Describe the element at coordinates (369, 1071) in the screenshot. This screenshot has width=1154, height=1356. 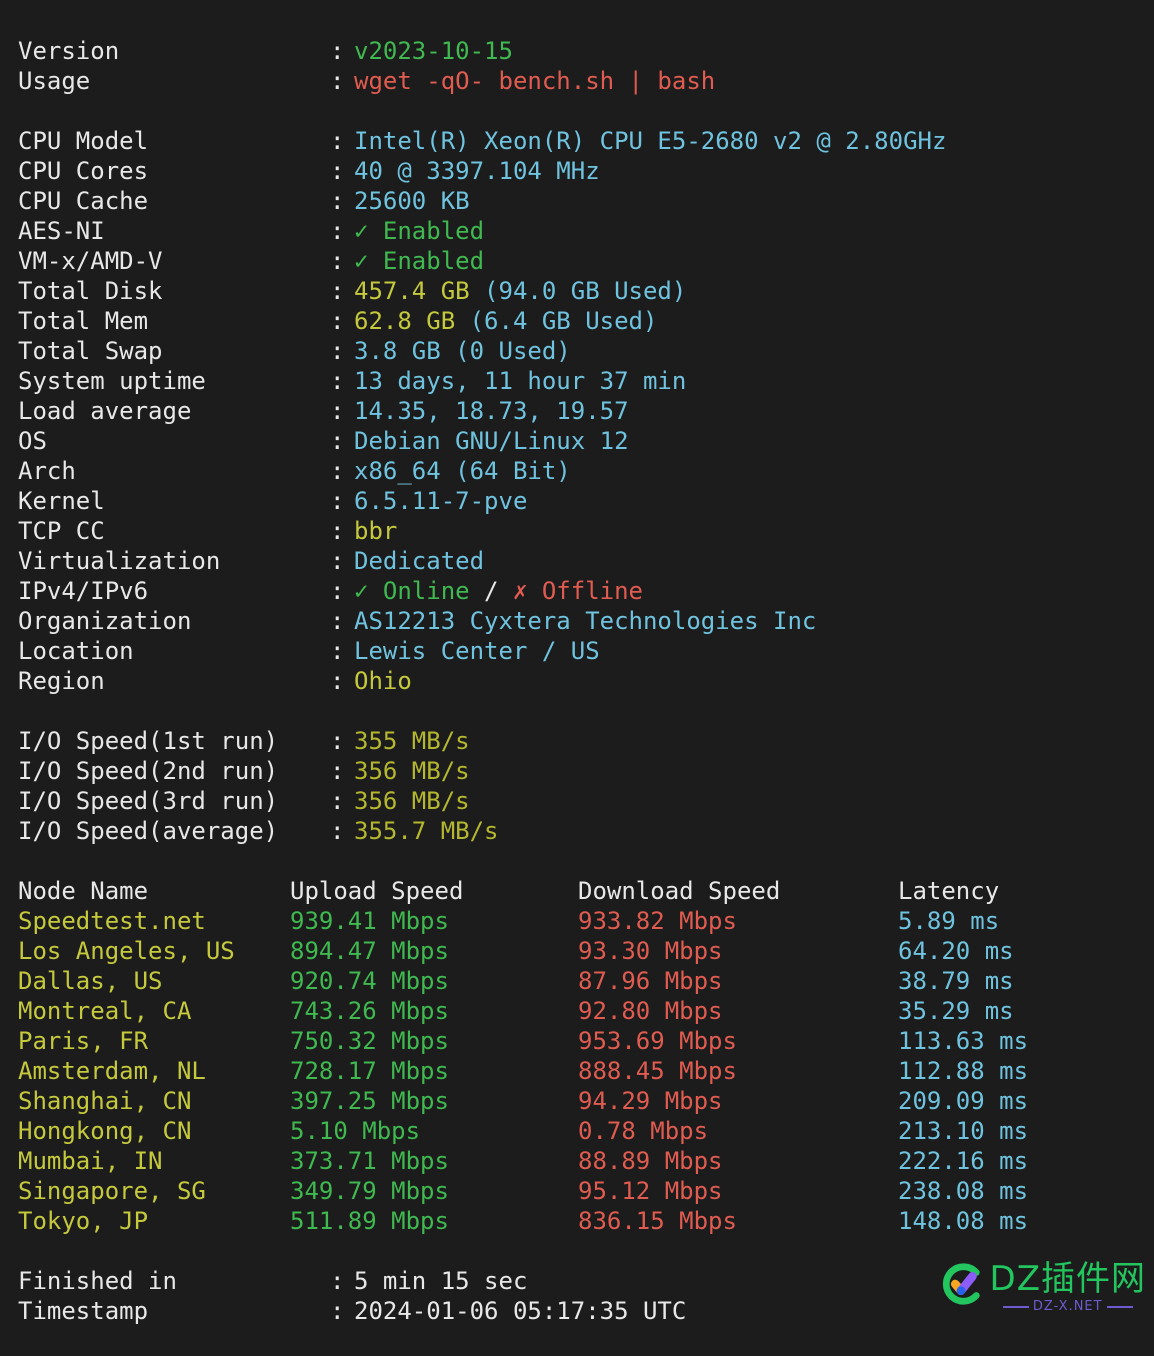
I see `speedtest-upload-speed: 728.17 Mbps` at that location.